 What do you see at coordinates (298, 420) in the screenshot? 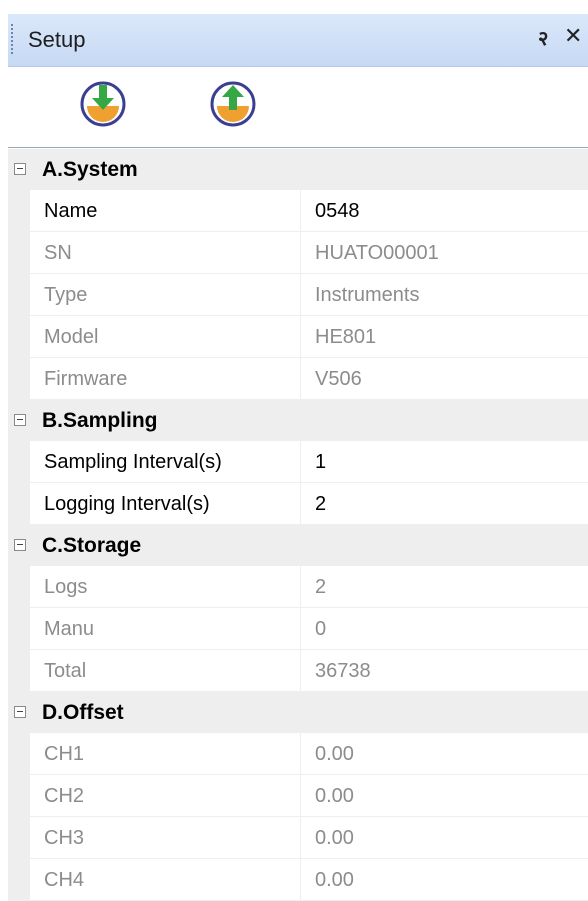
I see `category-header: B.Sampling` at bounding box center [298, 420].